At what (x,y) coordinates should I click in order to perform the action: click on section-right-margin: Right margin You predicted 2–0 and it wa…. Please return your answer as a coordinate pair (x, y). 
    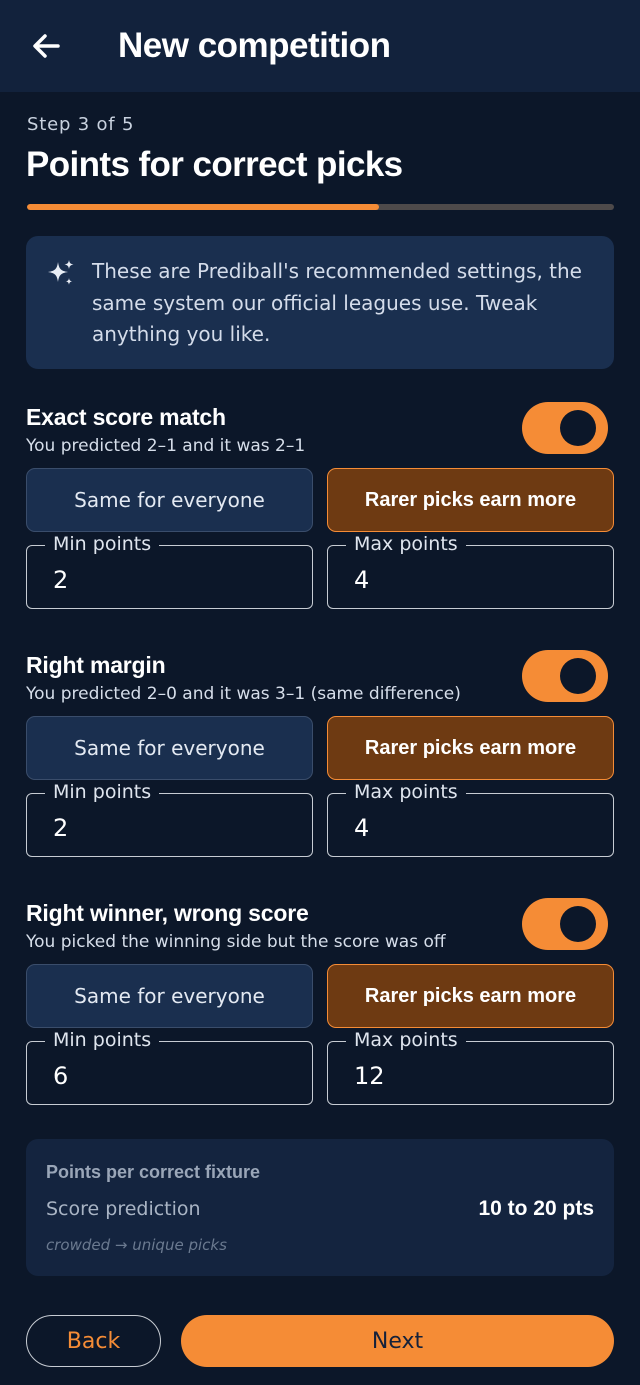
    Looking at the image, I should click on (320, 758).